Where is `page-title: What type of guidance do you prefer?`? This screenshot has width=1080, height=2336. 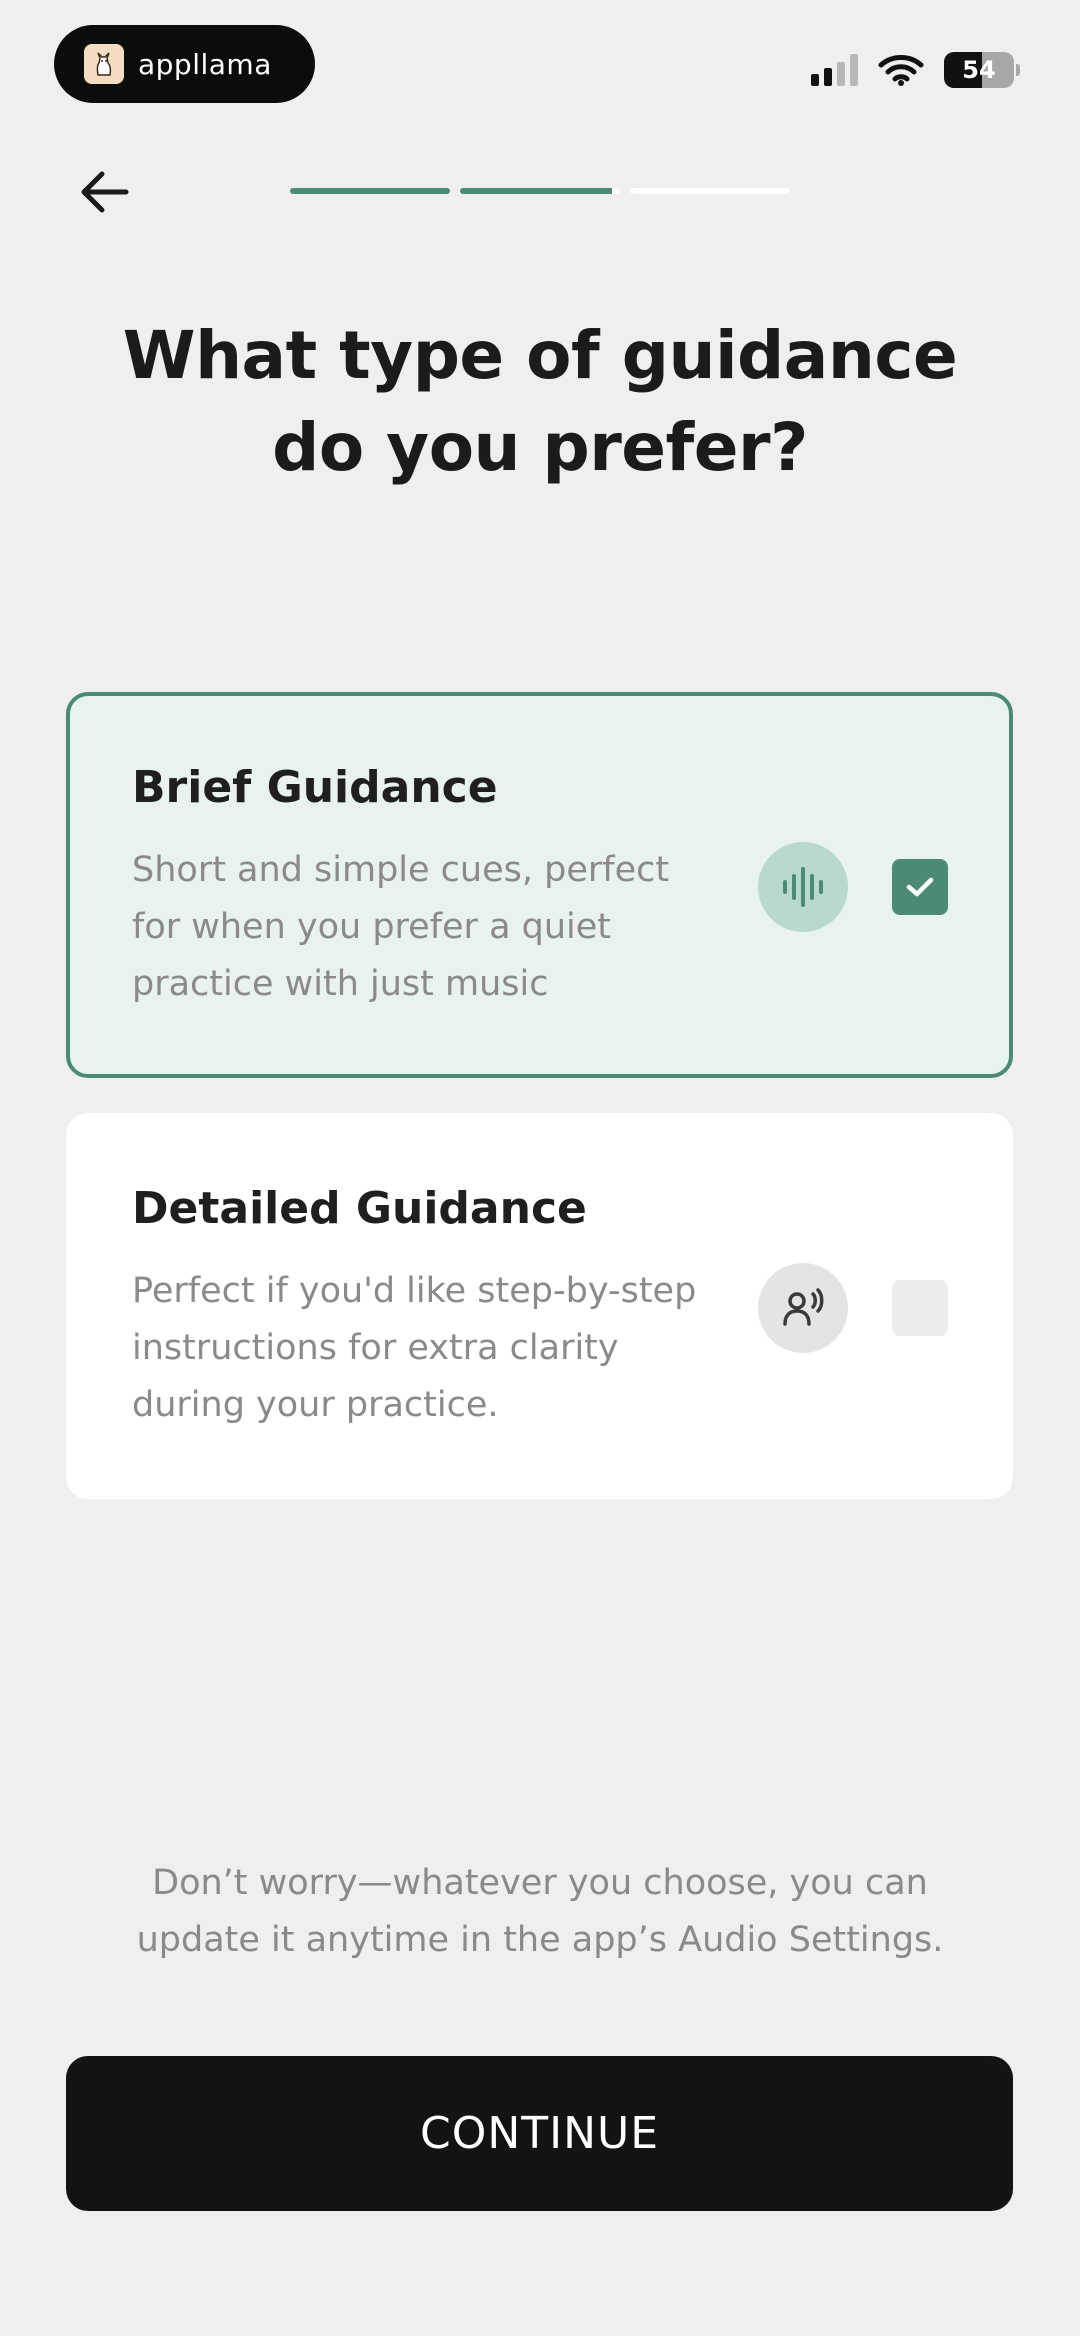 page-title: What type of guidance do you prefer? is located at coordinates (540, 401).